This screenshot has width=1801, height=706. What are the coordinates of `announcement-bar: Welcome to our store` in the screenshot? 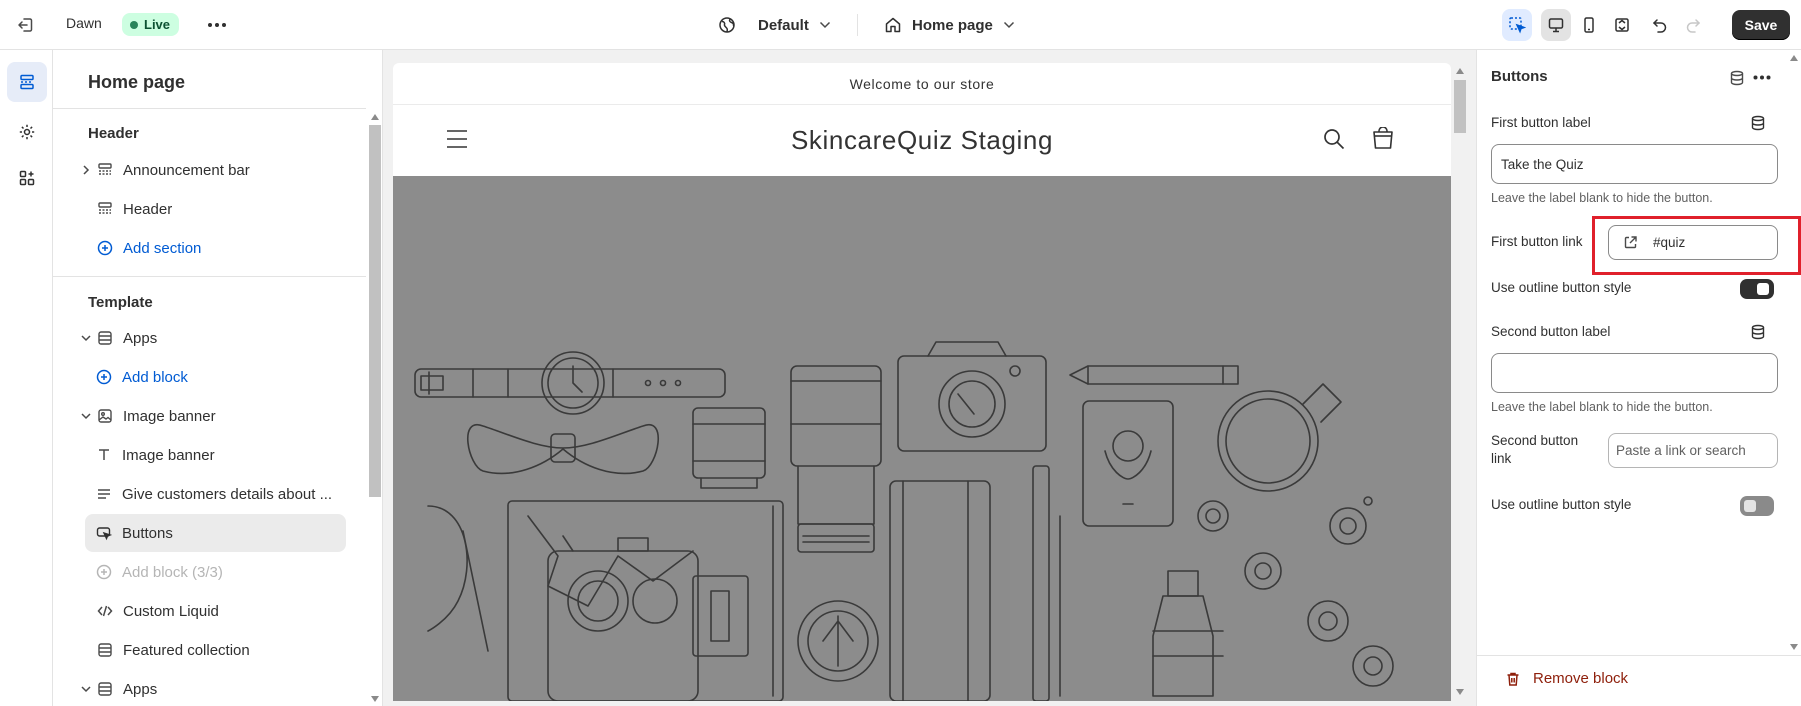 It's located at (922, 84).